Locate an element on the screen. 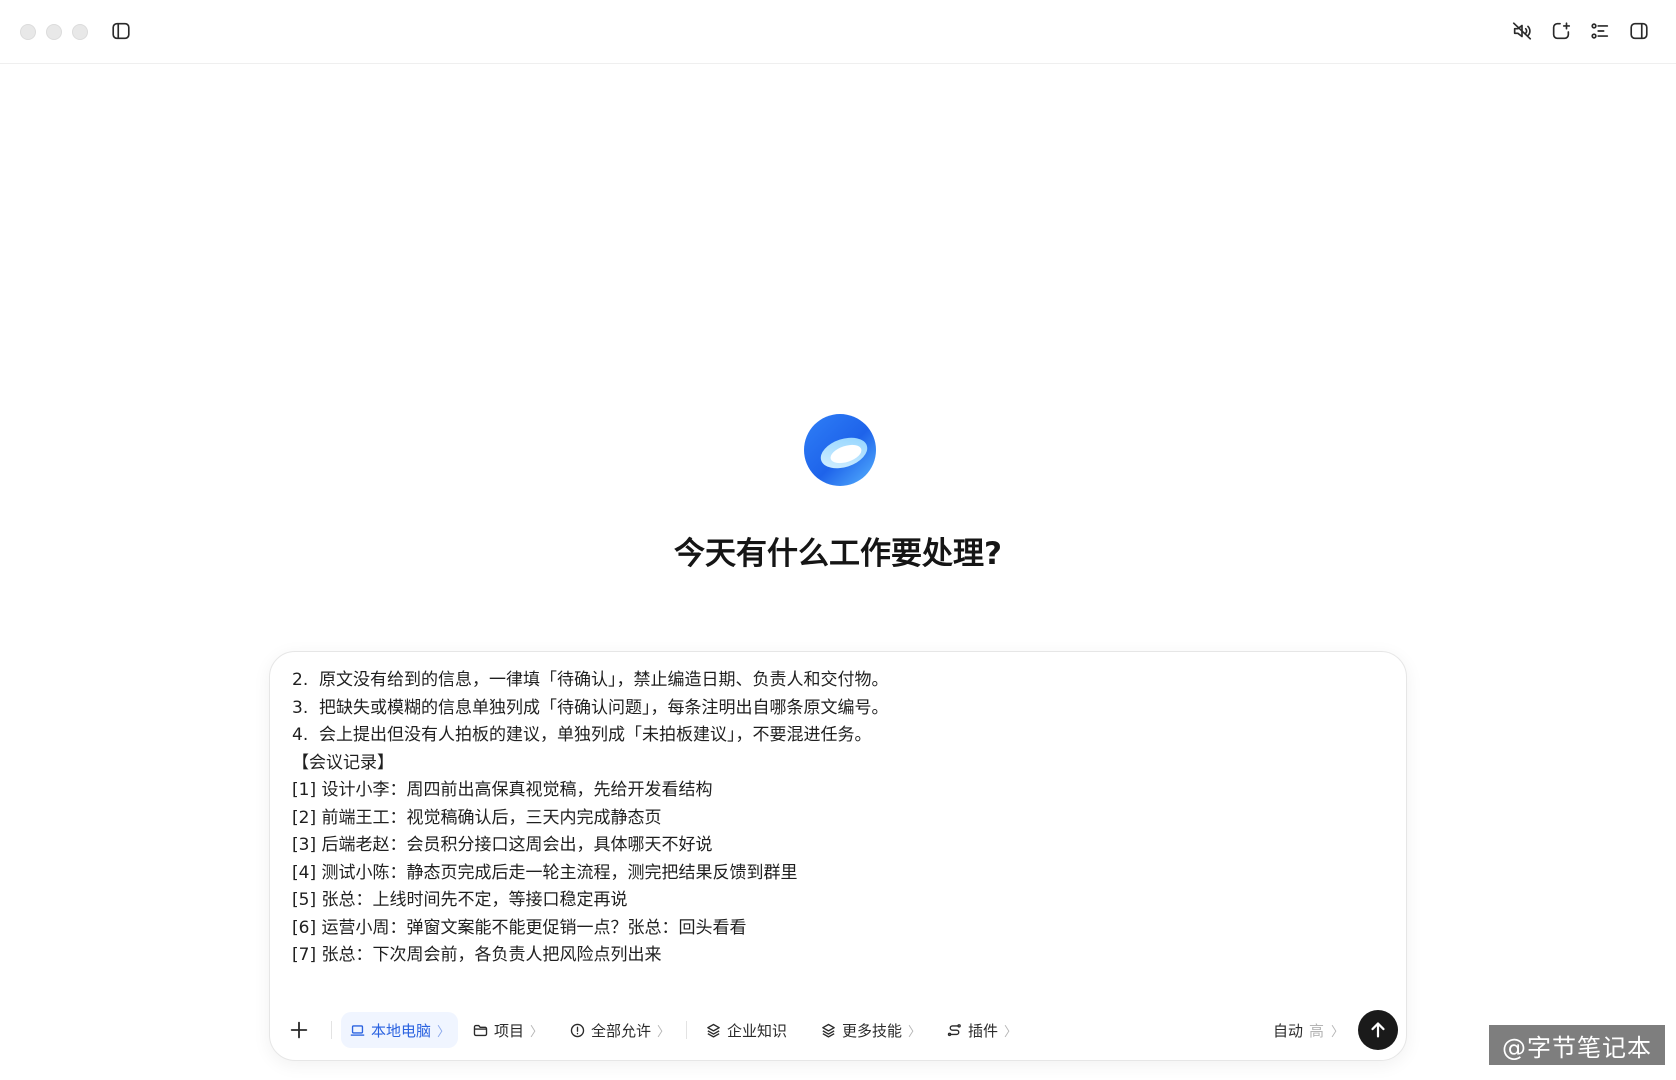 The height and width of the screenshot is (1080, 1676). mute-button is located at coordinates (1522, 31).